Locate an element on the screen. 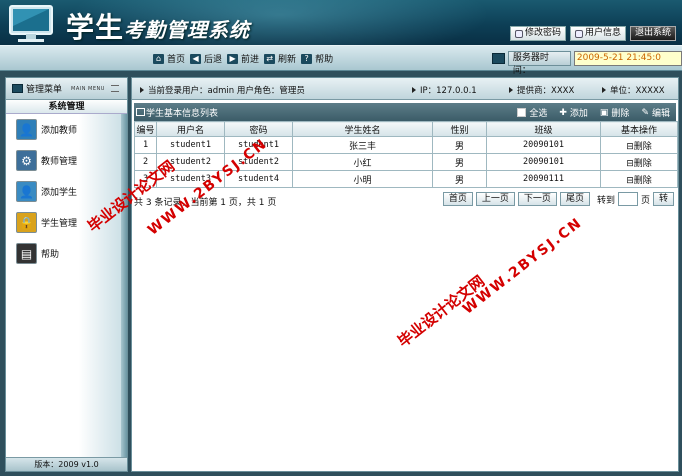  pagination-buttons: 首页 上一页 下一页 尾页 转到 页 转 is located at coordinates (558, 199).